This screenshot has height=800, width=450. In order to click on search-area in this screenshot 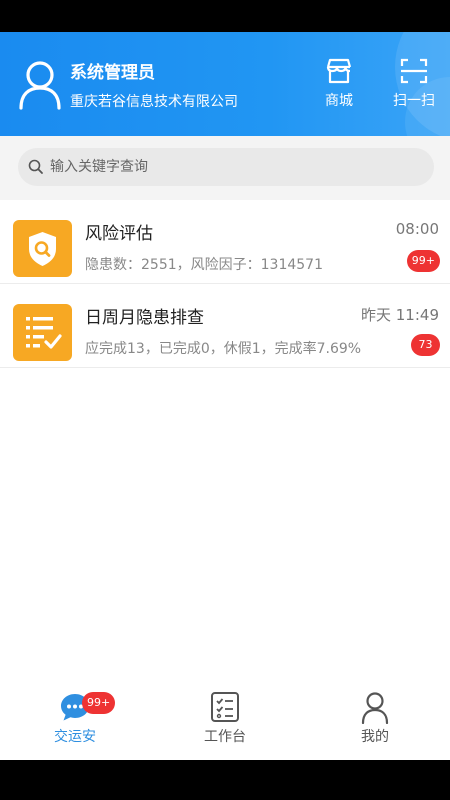, I will do `click(225, 168)`.